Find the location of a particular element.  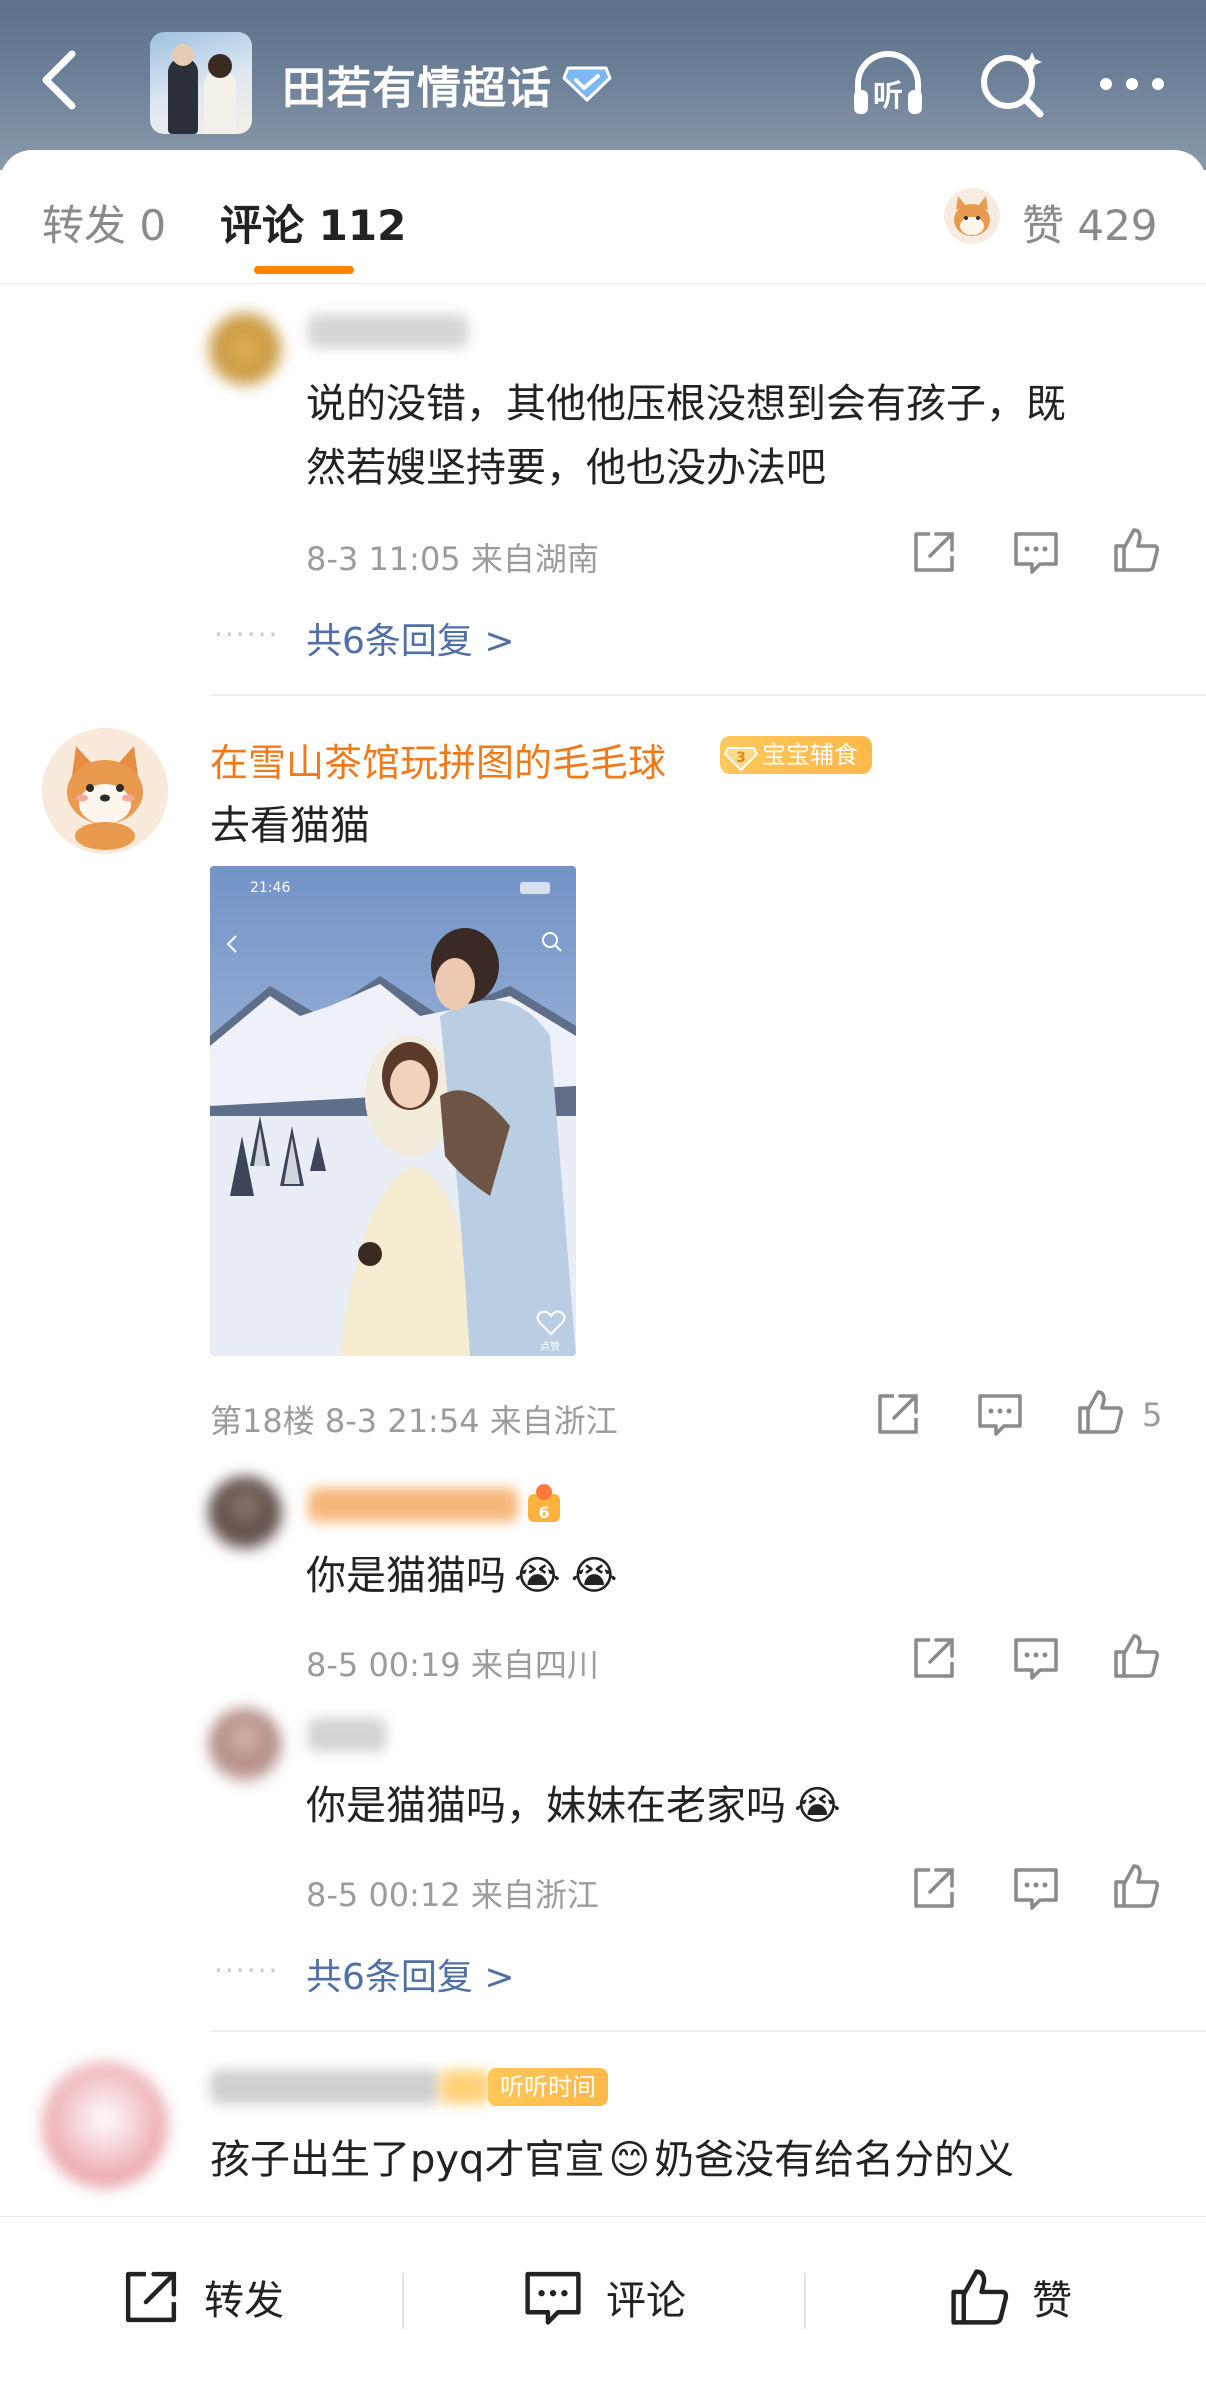

svg-text: 听 is located at coordinates (888, 96).